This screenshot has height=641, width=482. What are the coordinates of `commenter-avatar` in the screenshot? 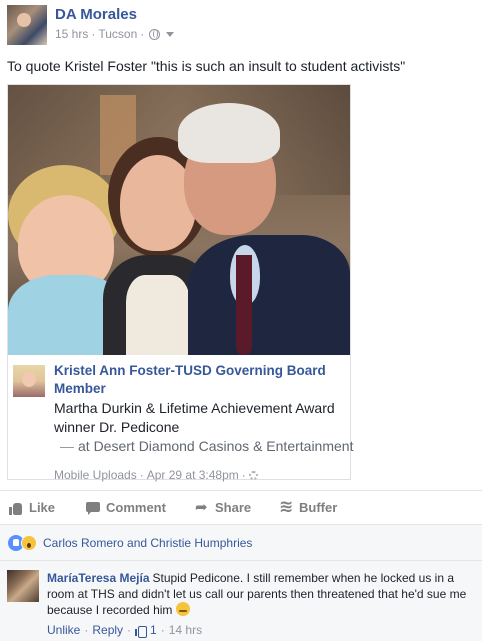 It's located at (23, 586).